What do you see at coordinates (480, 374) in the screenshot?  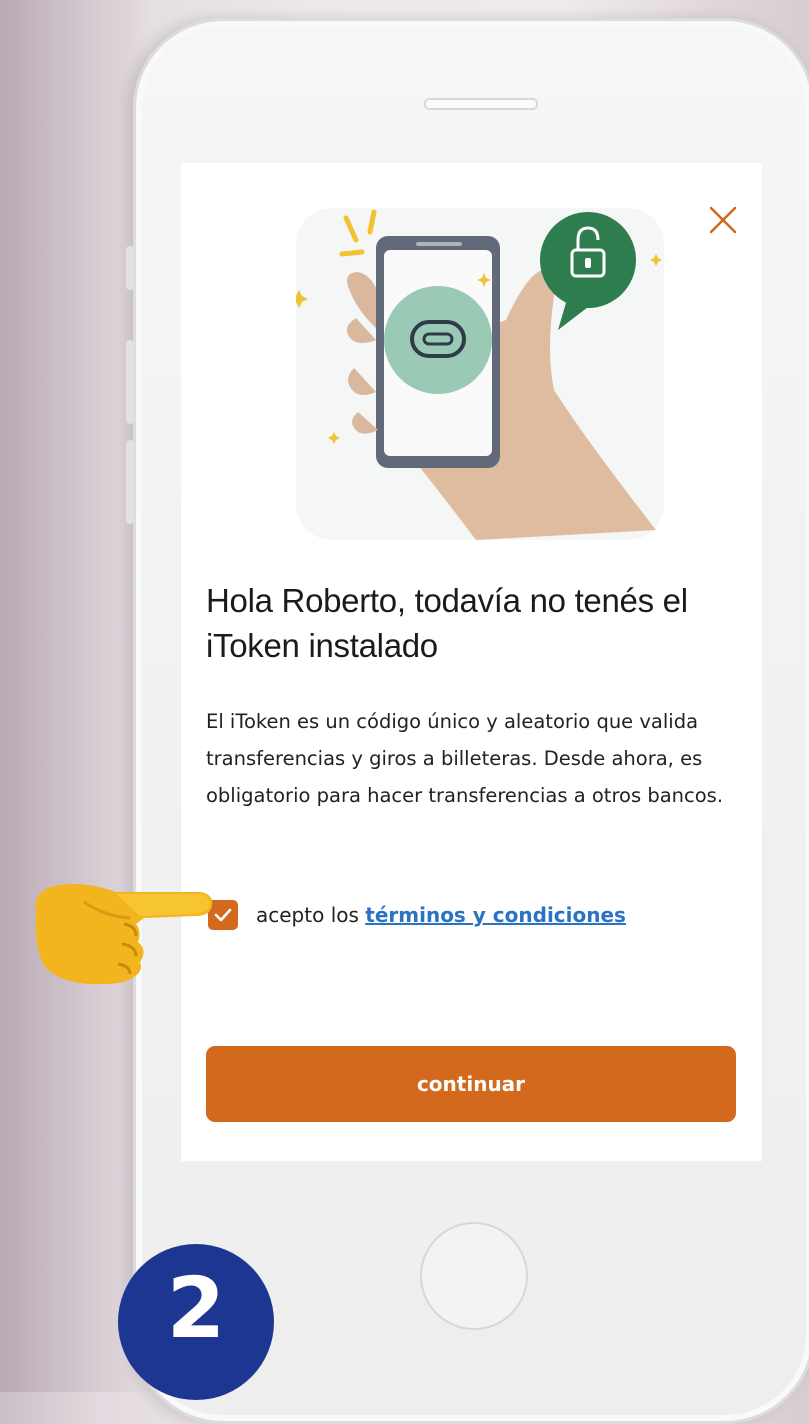 I see `itoken-illustration` at bounding box center [480, 374].